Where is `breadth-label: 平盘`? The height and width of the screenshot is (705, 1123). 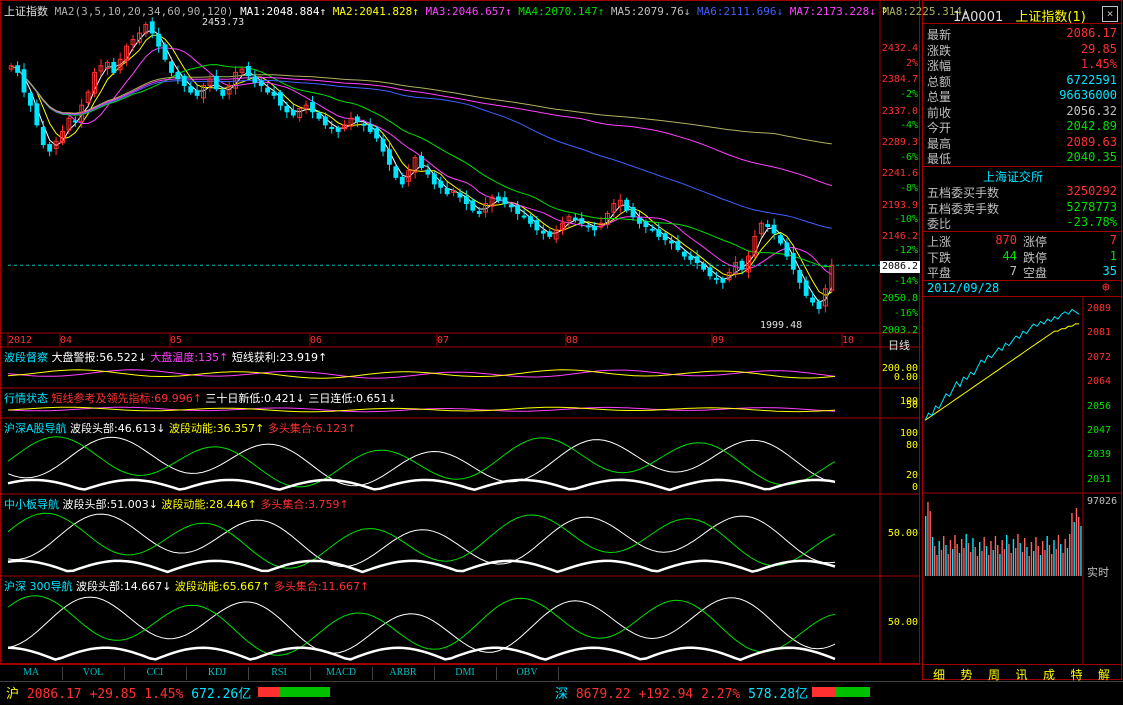 breadth-label: 平盘 is located at coordinates (939, 273).